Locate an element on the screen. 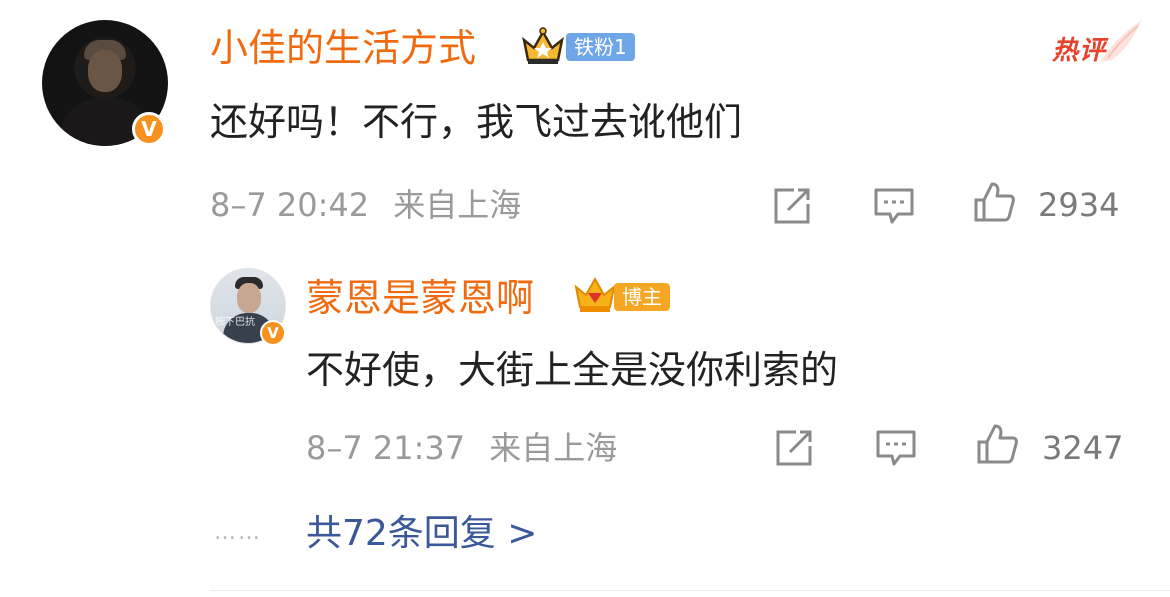 Image resolution: width=1170 pixels, height=597 pixels. reply-text: 不好使，大街上全是没你利索的 is located at coordinates (572, 370).